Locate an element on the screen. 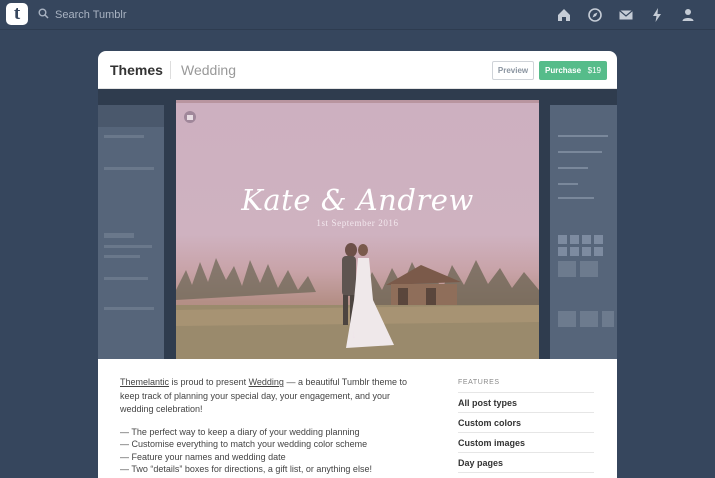 The image size is (715, 478). list-item: — Feature your names and wedding date is located at coordinates (203, 456).